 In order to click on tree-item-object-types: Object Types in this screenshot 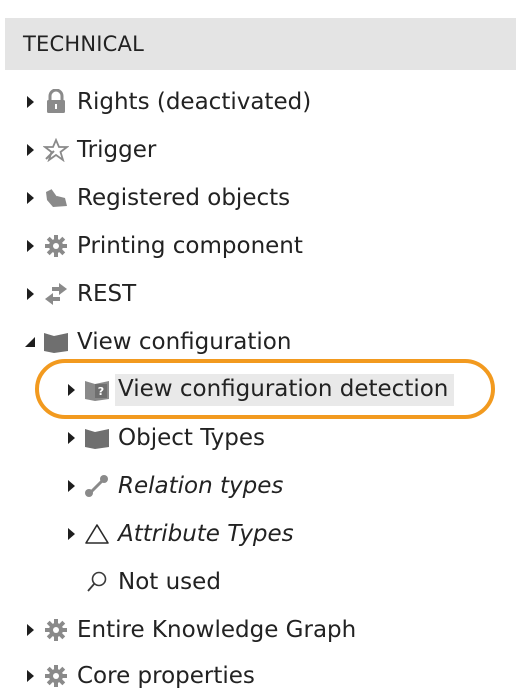, I will do `click(164, 438)`.